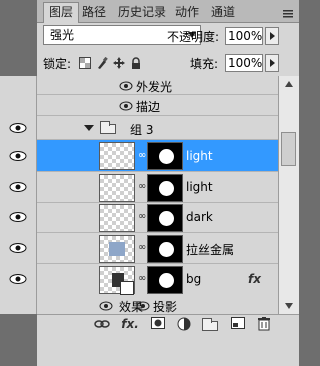 Image resolution: width=320 pixels, height=366 pixels. I want to click on blend-mode-value: 强光, so click(62, 35).